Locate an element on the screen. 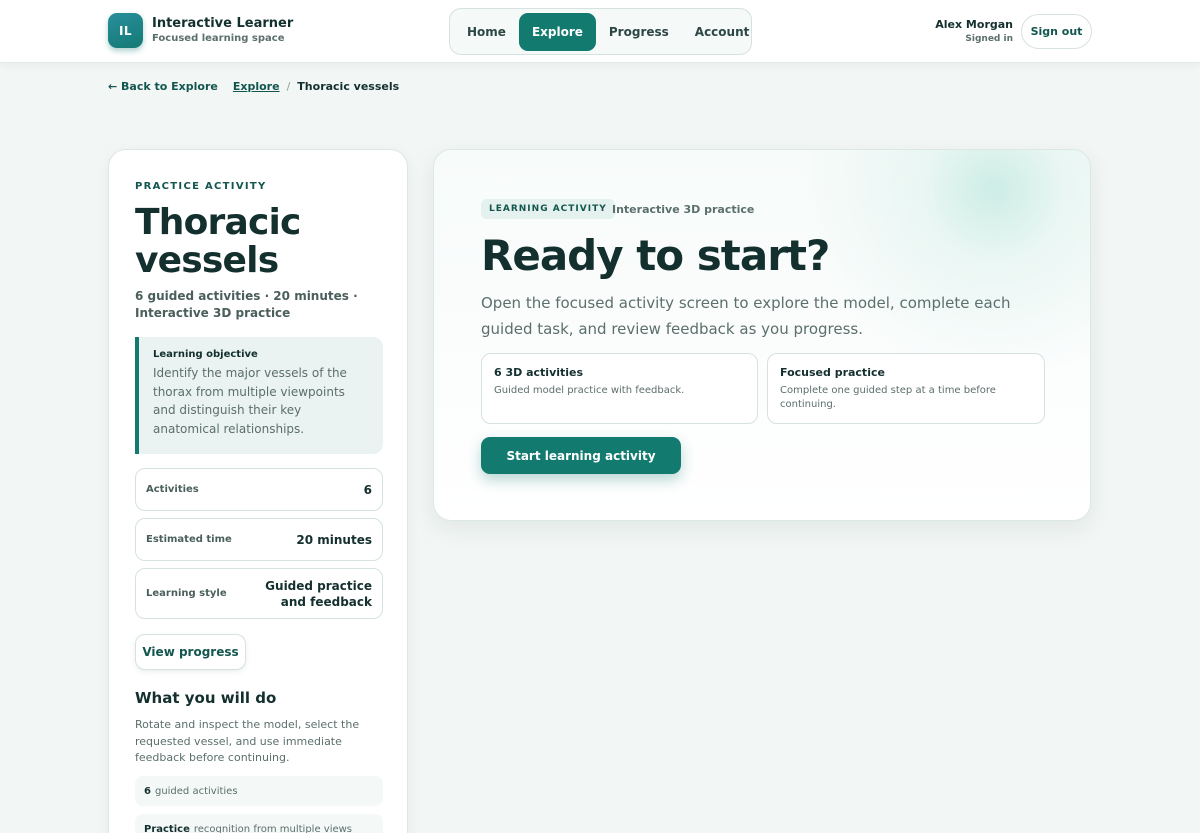 Image resolution: width=1200 pixels, height=833 pixels. activity-title: Thoracic vessels is located at coordinates (218, 241).